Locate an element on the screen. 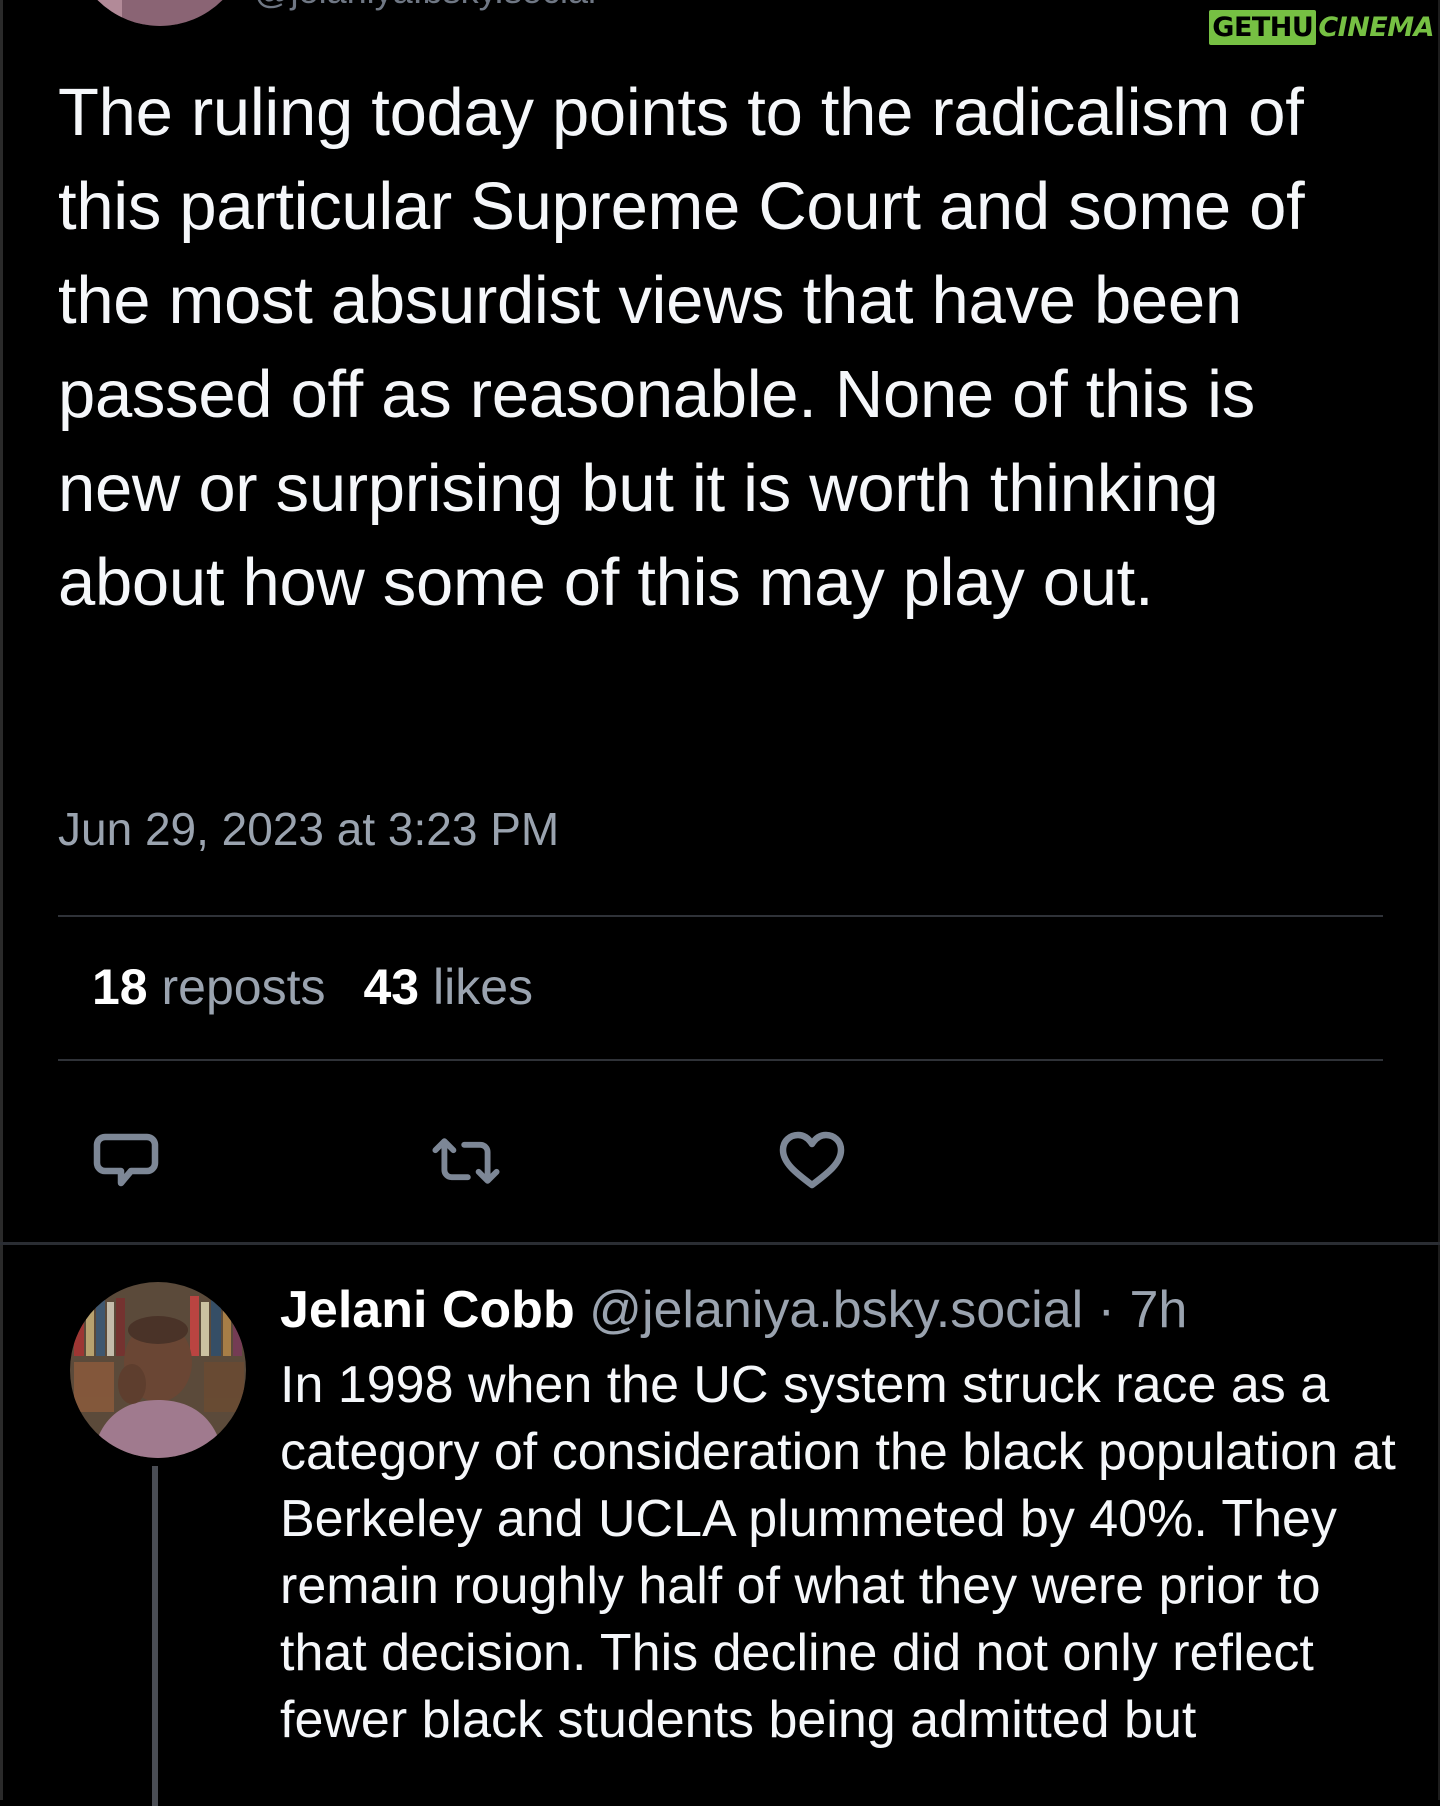 This screenshot has height=1806, width=1440. like-button is located at coordinates (812, 1161).